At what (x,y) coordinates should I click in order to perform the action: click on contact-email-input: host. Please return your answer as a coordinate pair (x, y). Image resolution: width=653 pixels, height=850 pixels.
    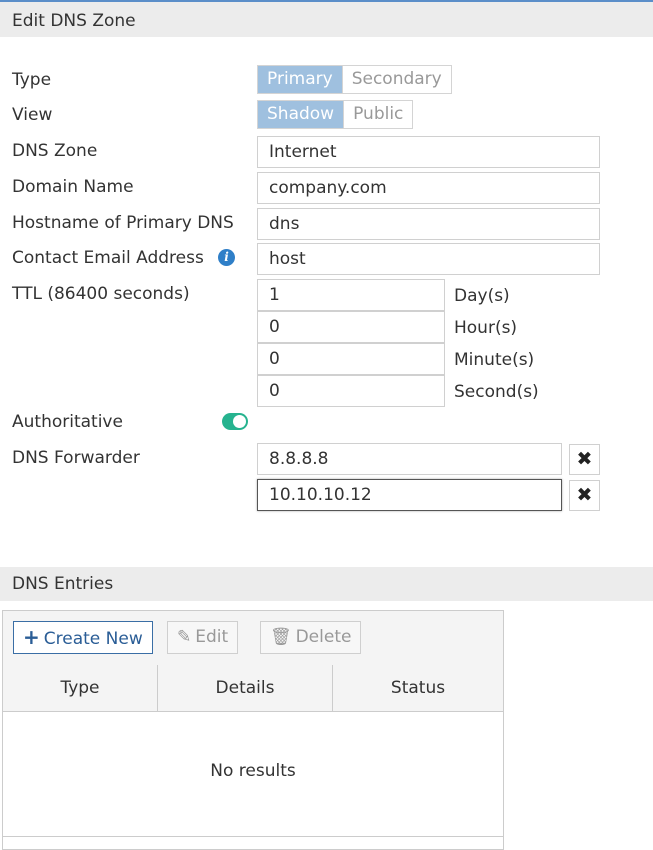
    Looking at the image, I should click on (428, 259).